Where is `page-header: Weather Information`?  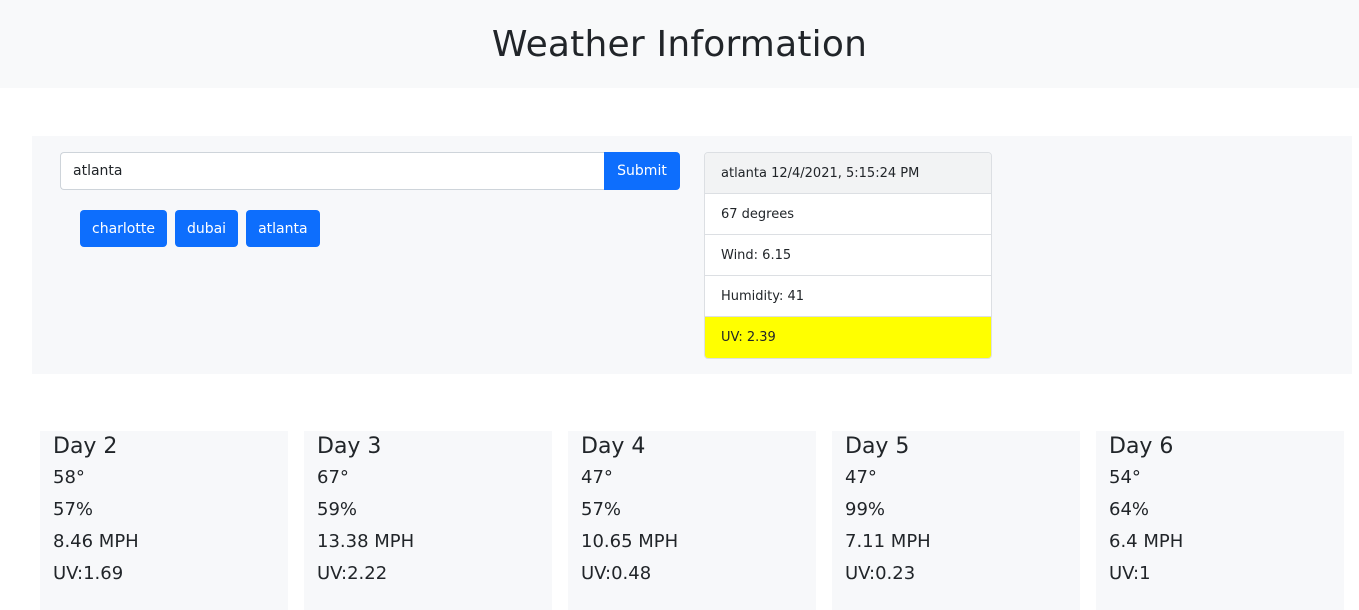
page-header: Weather Information is located at coordinates (679, 44).